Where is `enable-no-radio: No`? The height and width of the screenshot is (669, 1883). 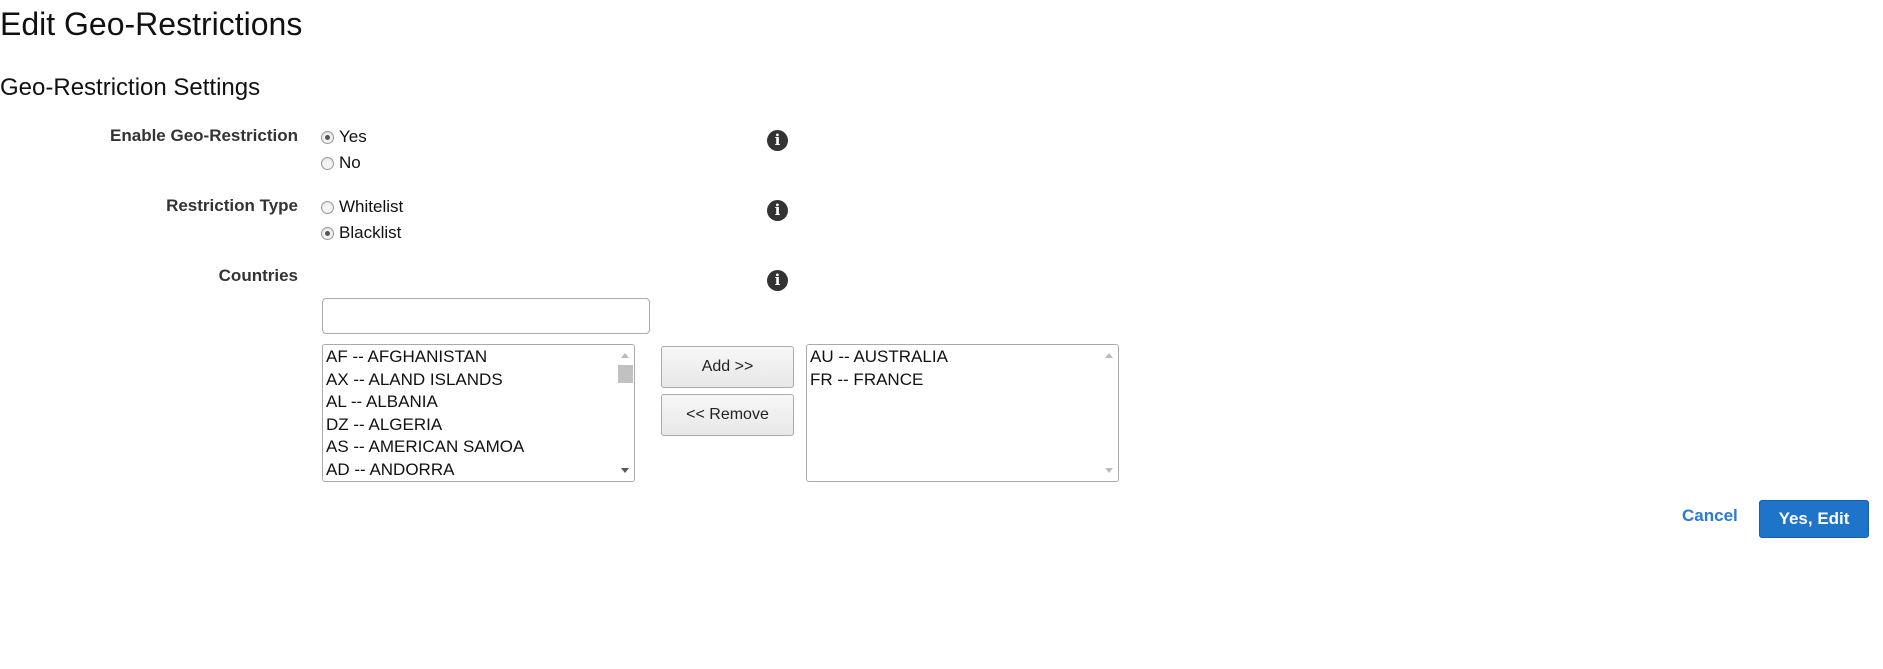
enable-no-radio: No is located at coordinates (341, 163).